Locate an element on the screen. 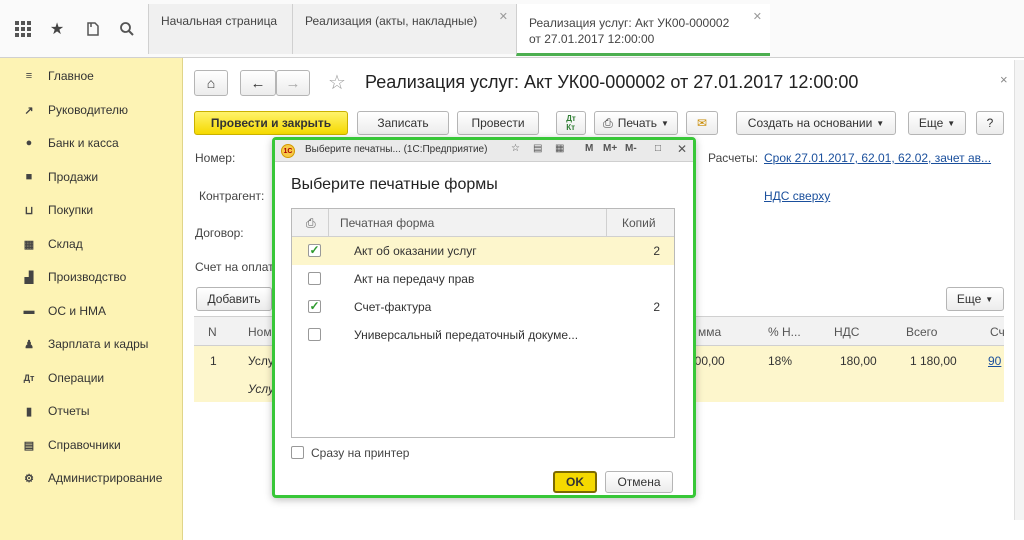 This screenshot has width=1024, height=540. printer-icon: ⎙ is located at coordinates (311, 223).